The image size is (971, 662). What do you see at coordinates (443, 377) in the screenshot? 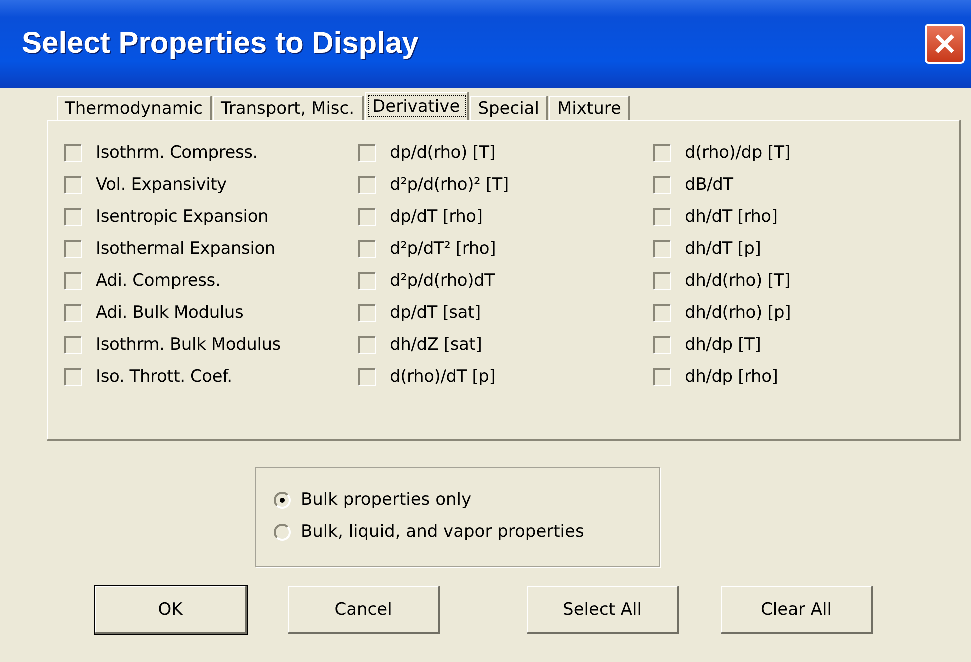
I see `checkbox-label: d(rho)/dT [p]` at bounding box center [443, 377].